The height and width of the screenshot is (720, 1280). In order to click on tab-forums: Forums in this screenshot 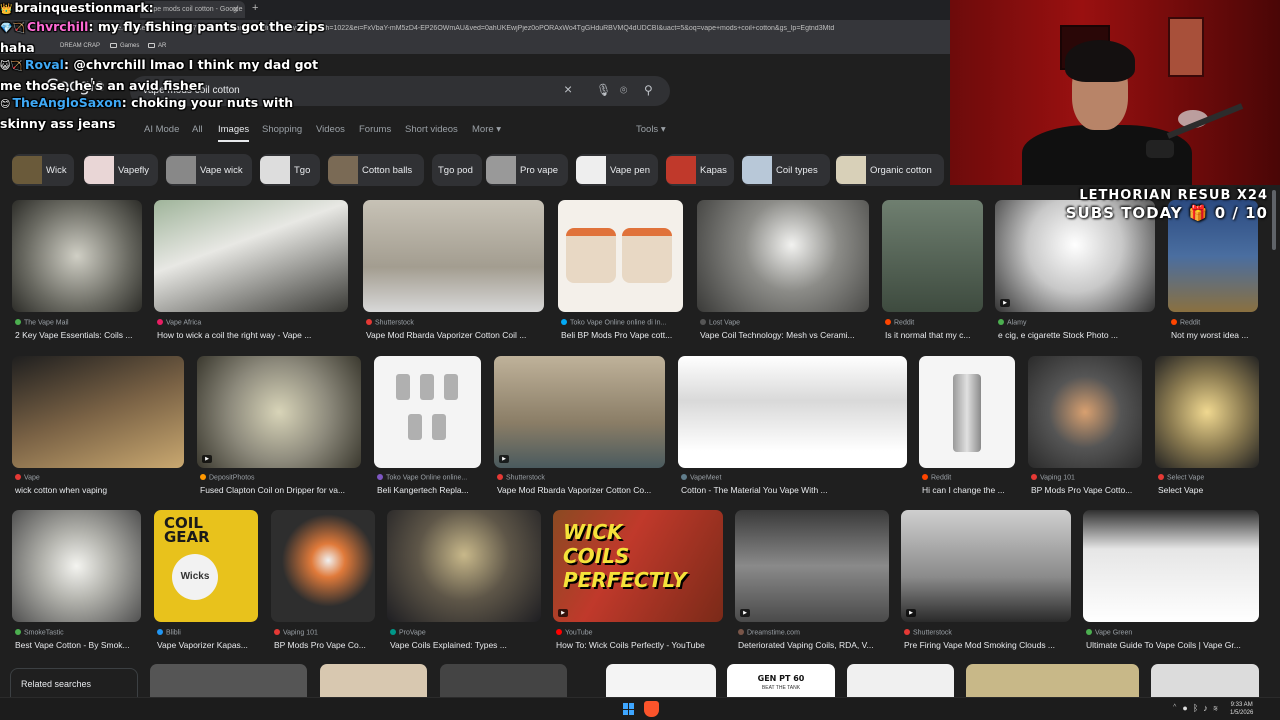, I will do `click(375, 129)`.